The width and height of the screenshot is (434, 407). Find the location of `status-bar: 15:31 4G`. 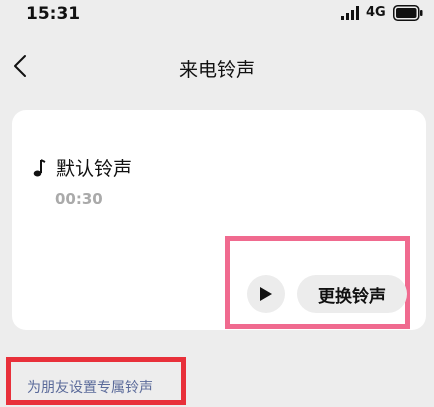

status-bar: 15:31 4G is located at coordinates (217, 15).